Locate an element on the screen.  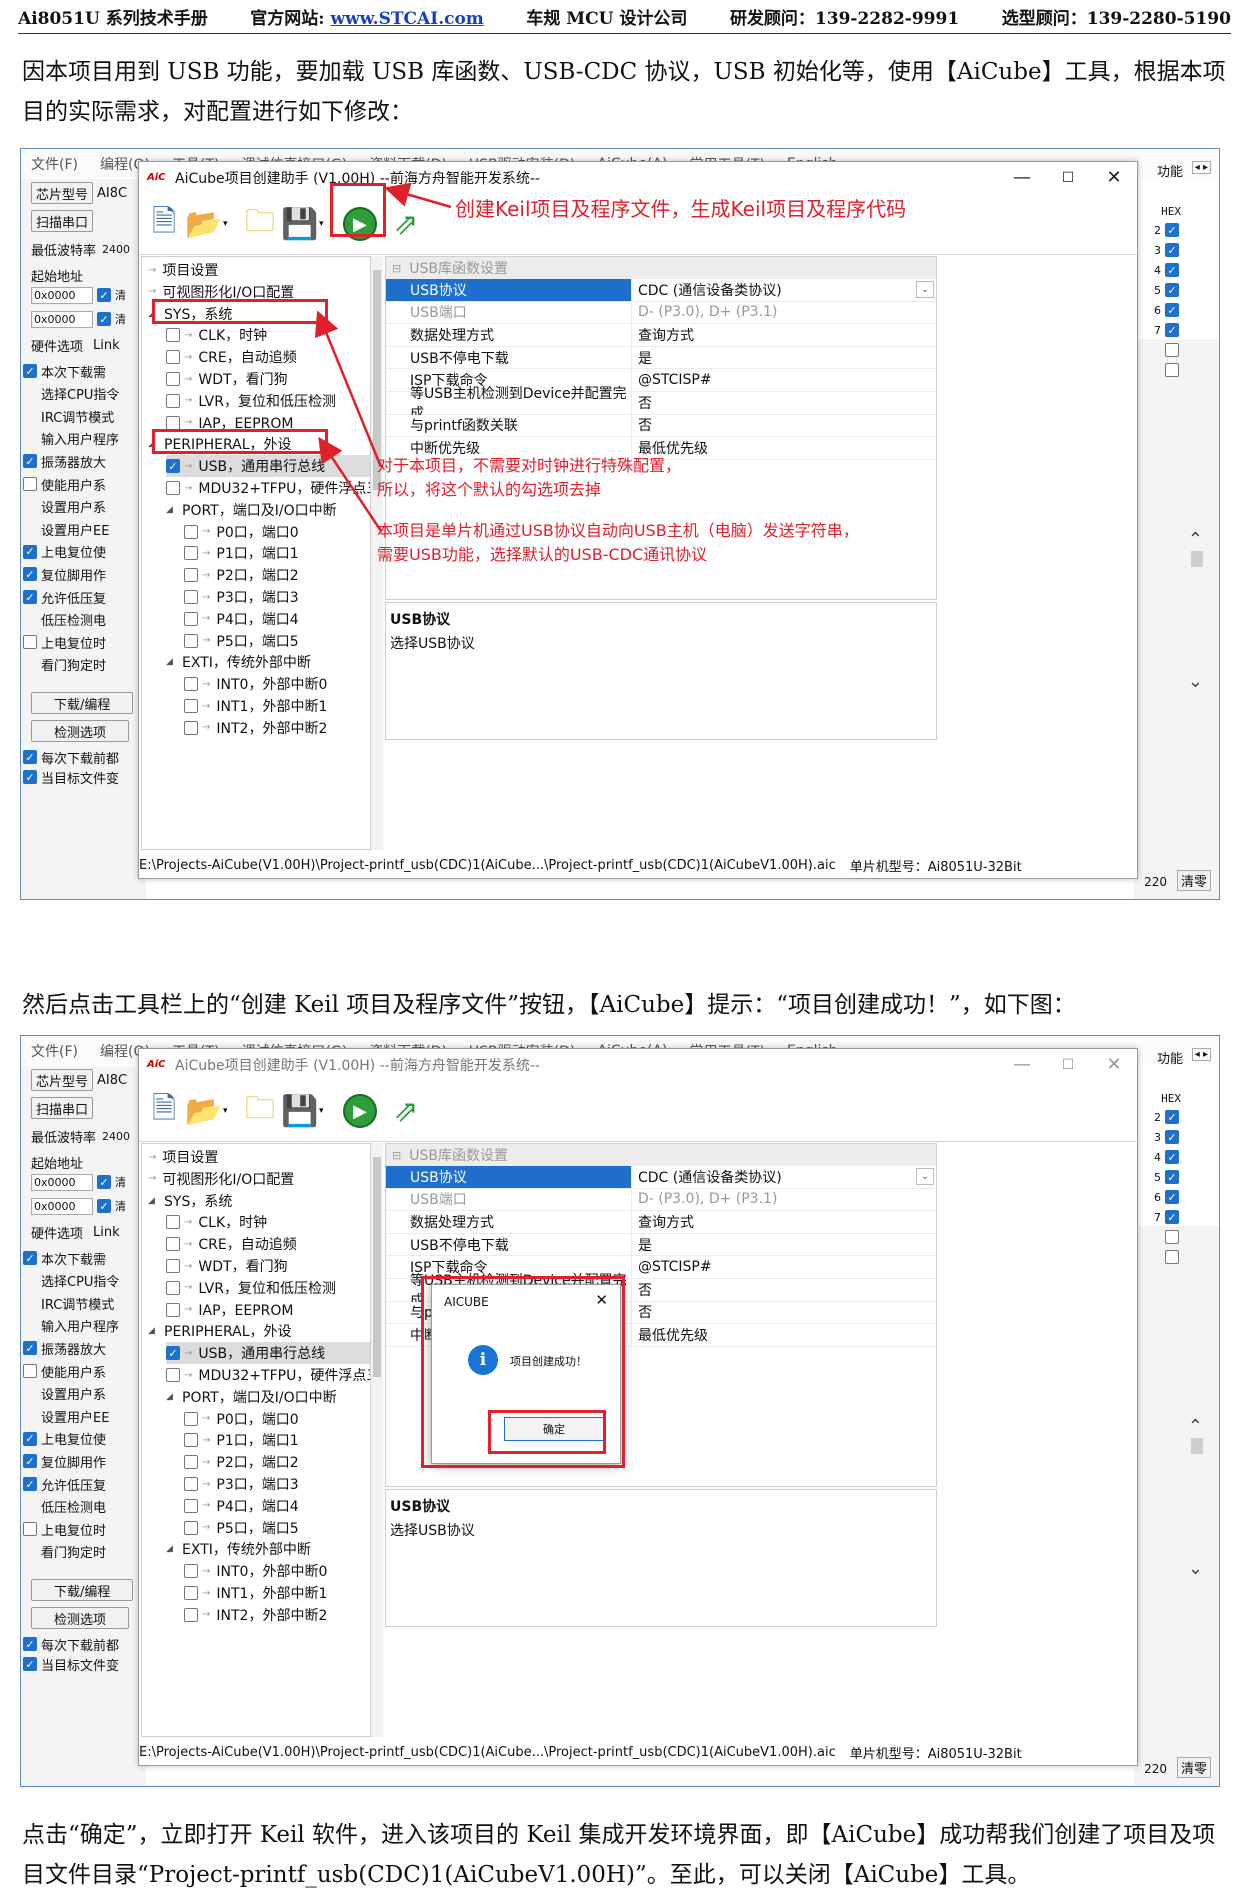
chevron-down-icon: ⌄ is located at coordinates (925, 1176).